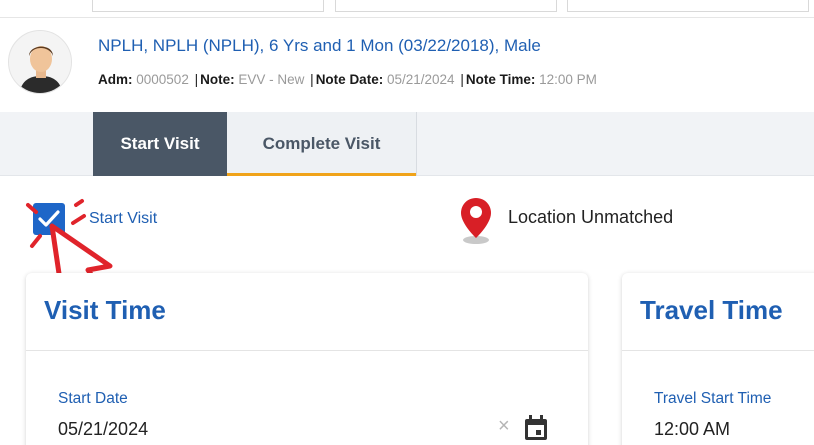  I want to click on visit-time-title: Visit Time, so click(105, 310).